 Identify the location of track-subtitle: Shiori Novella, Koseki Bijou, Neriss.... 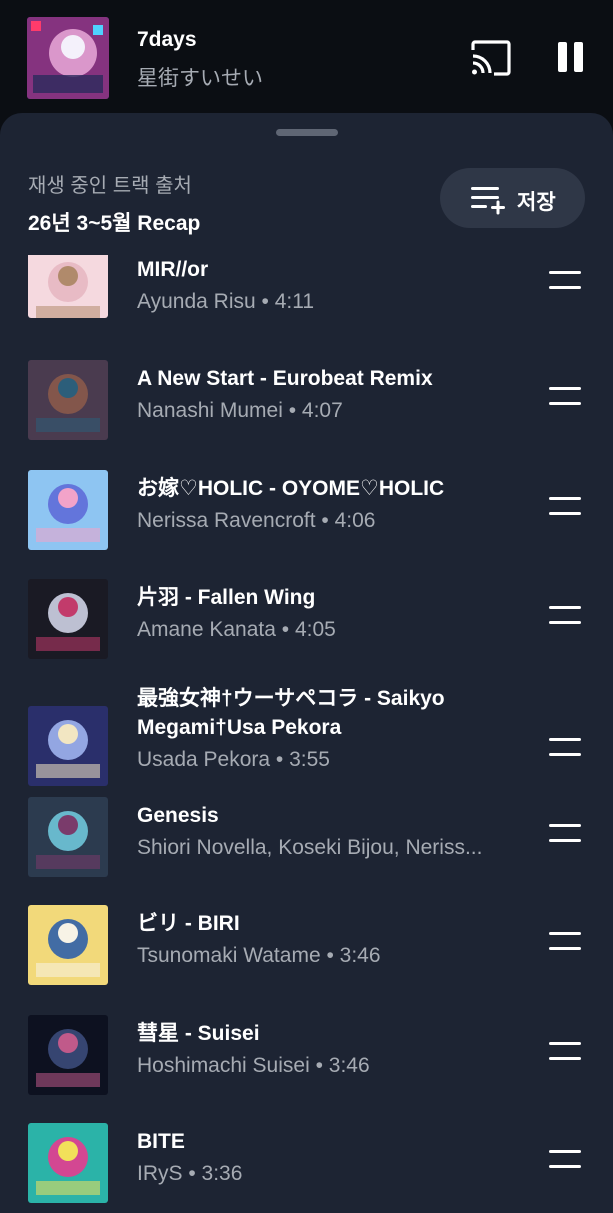
(310, 847).